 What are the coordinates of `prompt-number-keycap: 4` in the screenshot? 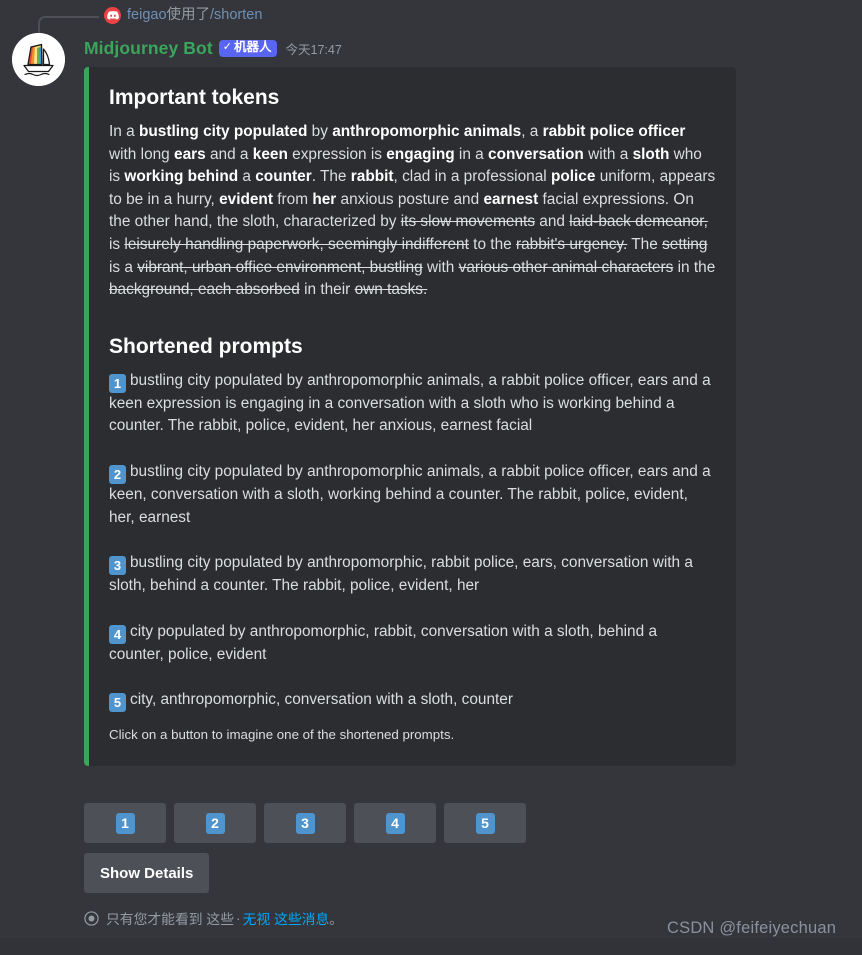 It's located at (117, 634).